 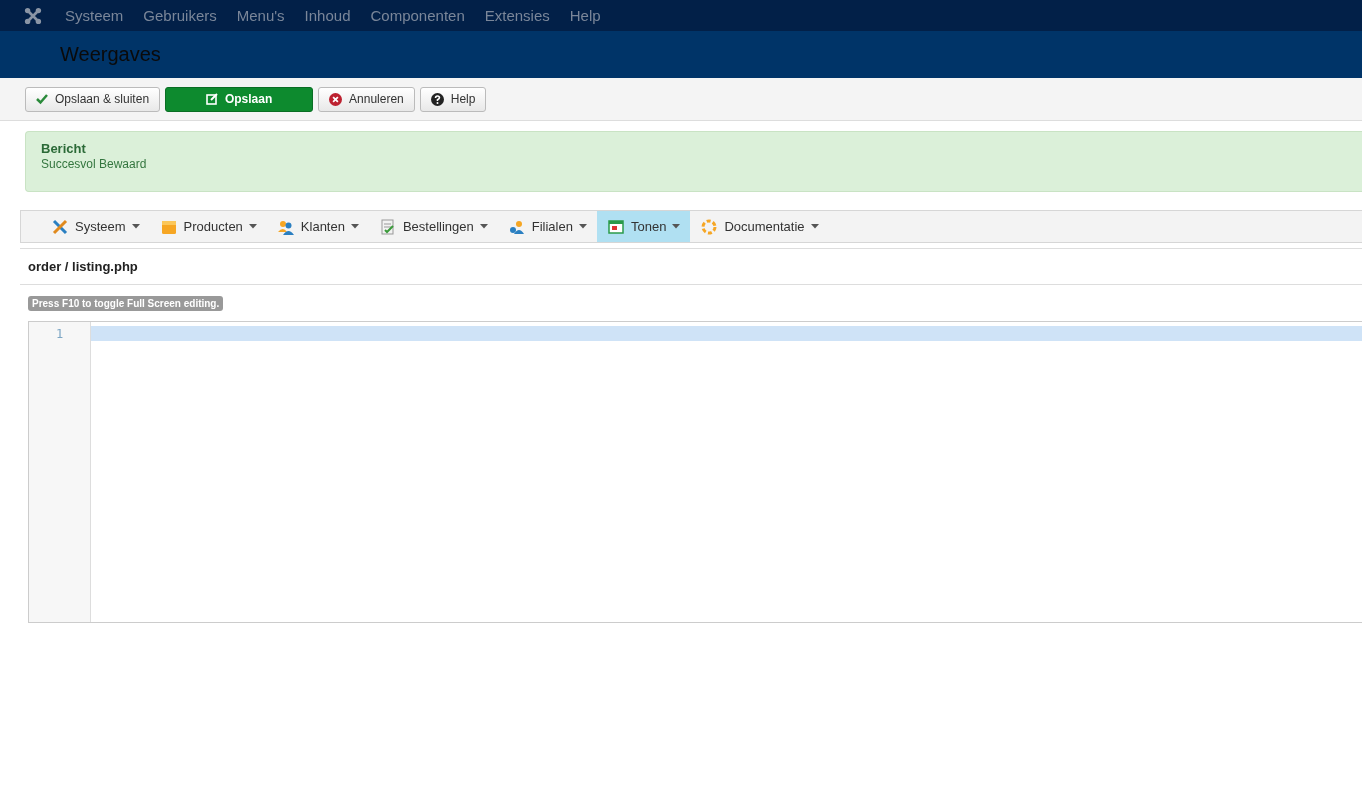 I want to click on component-menu-item: Producten, so click(x=208, y=226).